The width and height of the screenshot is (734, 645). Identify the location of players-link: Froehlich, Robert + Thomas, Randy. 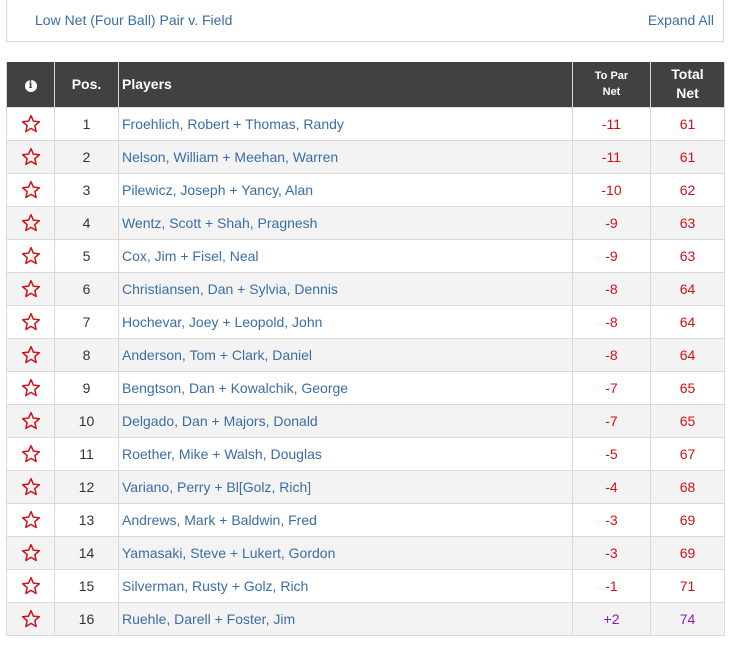
(345, 123).